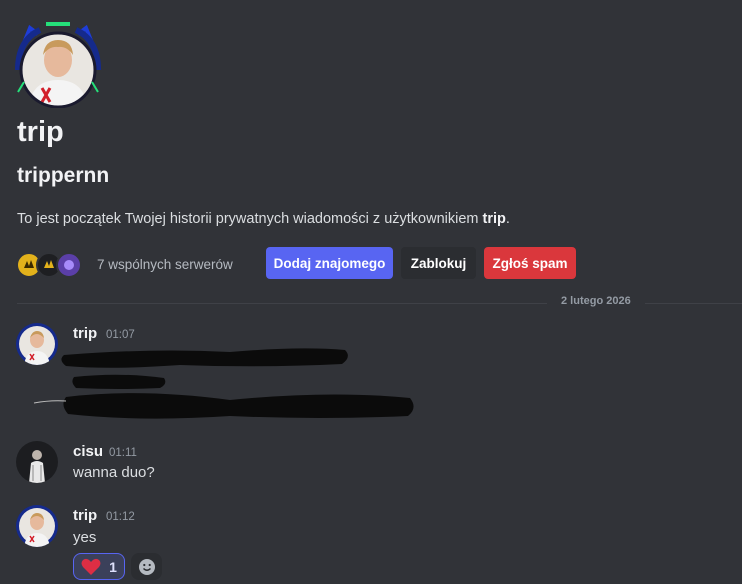 Image resolution: width=742 pixels, height=584 pixels. Describe the element at coordinates (113, 566) in the screenshot. I see `reaction-count: 1` at that location.